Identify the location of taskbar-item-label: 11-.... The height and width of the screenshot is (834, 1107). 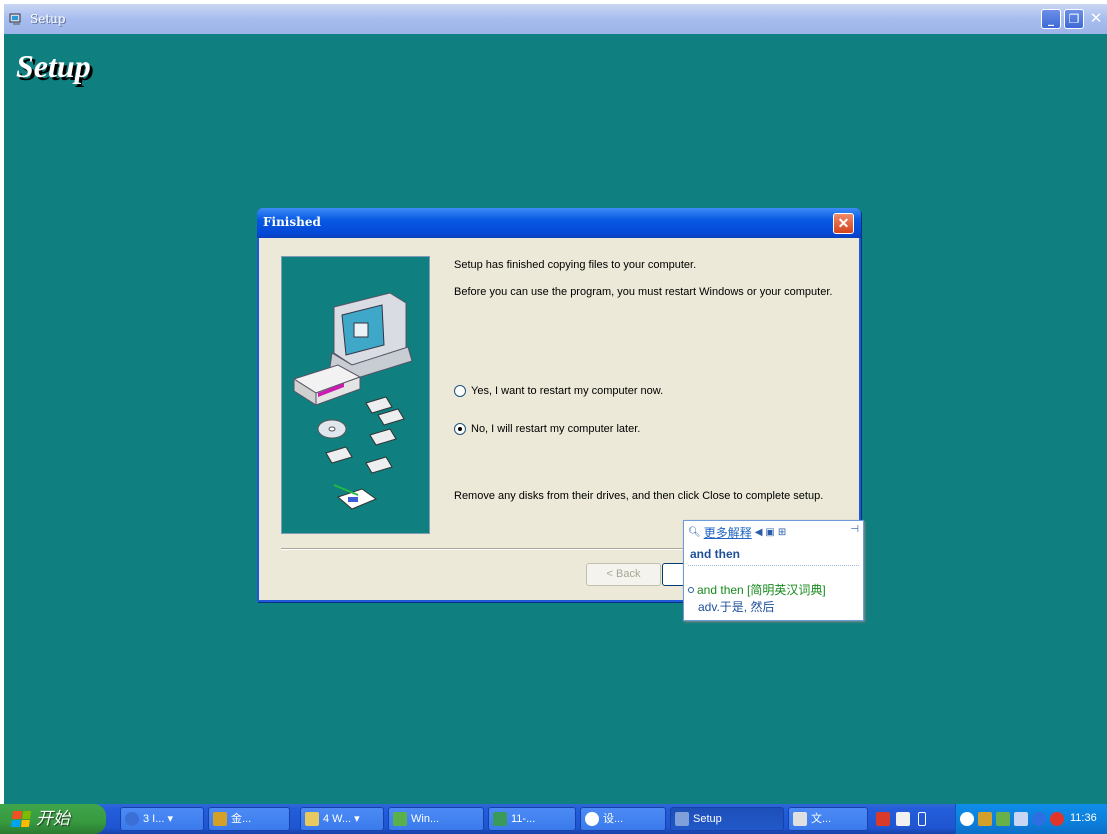
(523, 819).